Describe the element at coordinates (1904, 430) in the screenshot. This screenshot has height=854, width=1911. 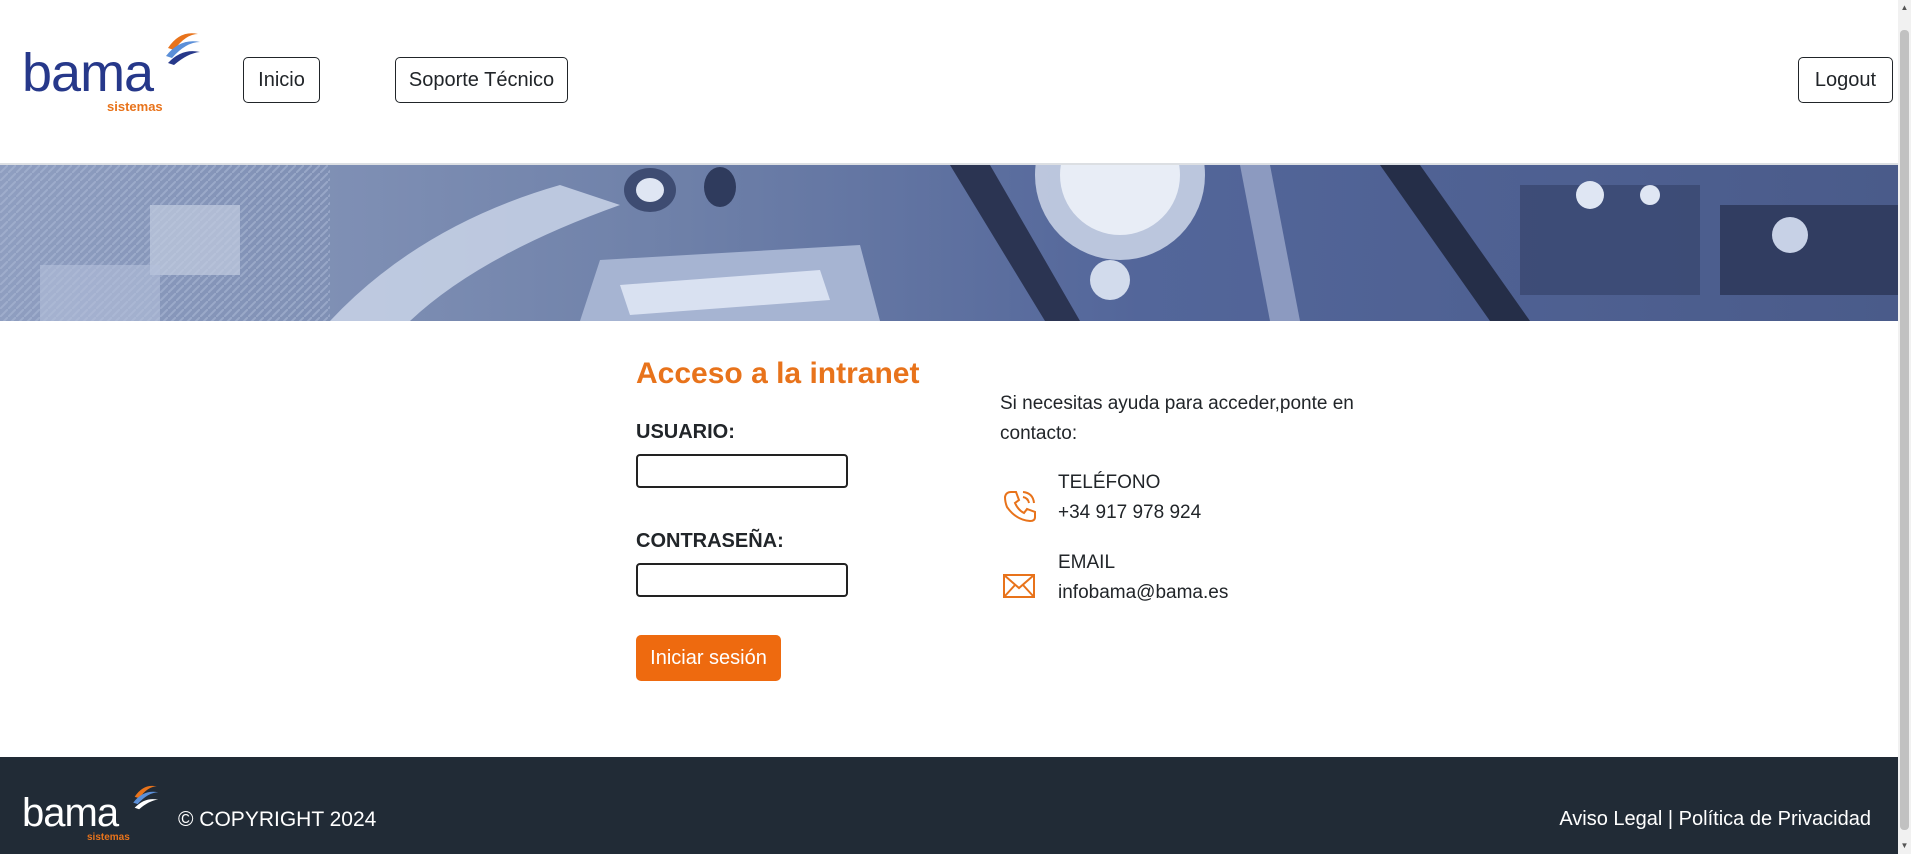
I see `scrollbar-thumb` at that location.